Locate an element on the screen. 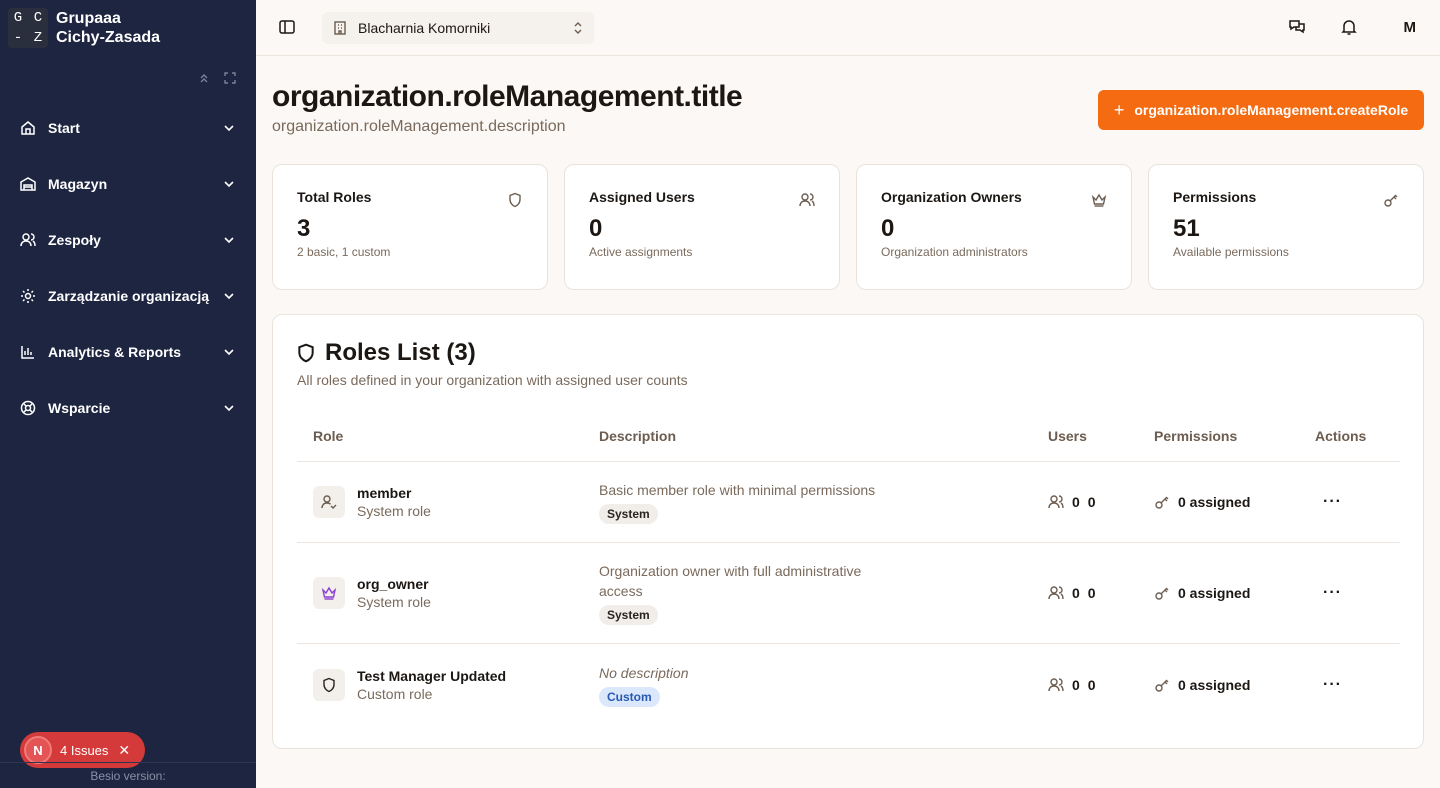  stat-subtitle: 2 basic, 1 custom is located at coordinates (344, 252).